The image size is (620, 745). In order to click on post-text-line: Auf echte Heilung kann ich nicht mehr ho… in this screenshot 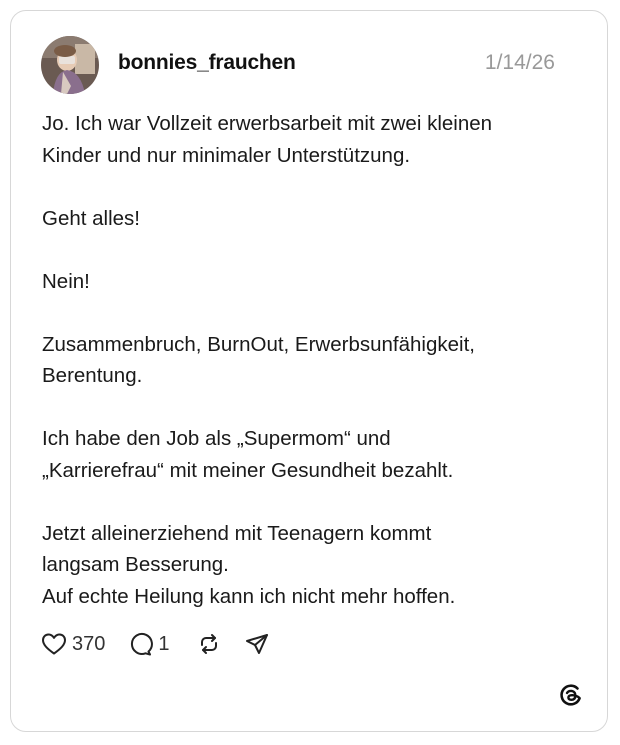, I will do `click(249, 596)`.